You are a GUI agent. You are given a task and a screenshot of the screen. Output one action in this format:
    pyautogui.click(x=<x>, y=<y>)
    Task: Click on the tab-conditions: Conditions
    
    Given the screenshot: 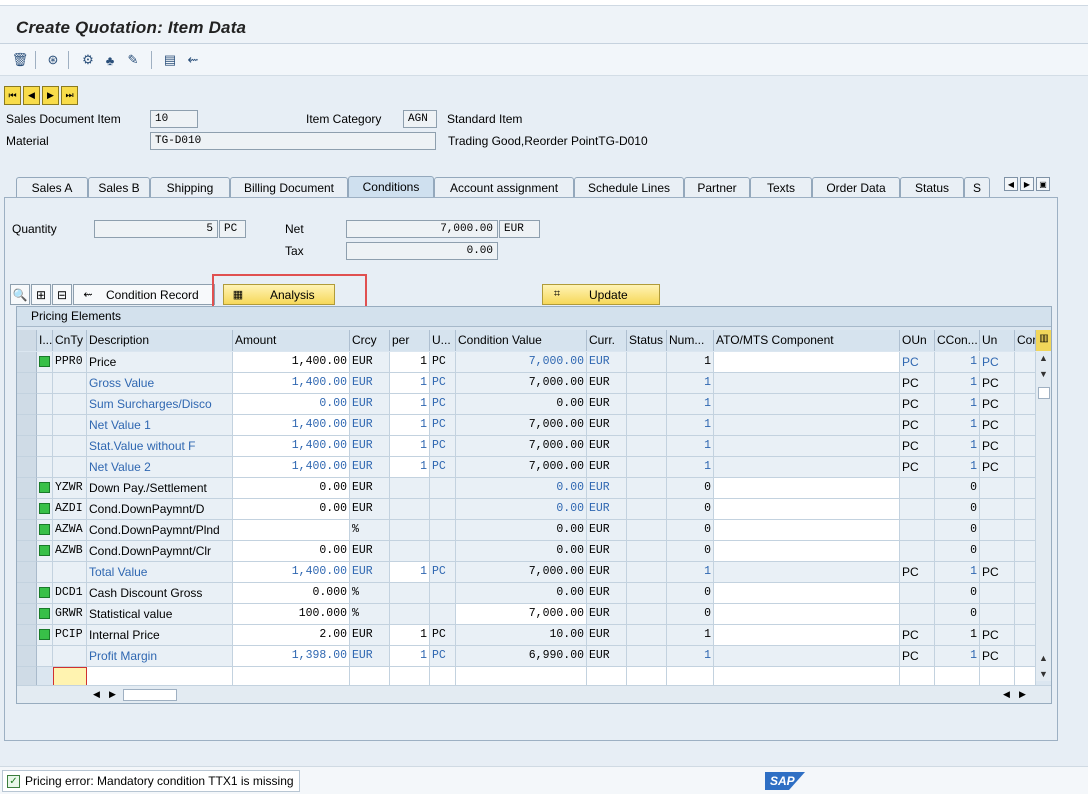 What is the action you would take?
    pyautogui.click(x=391, y=187)
    